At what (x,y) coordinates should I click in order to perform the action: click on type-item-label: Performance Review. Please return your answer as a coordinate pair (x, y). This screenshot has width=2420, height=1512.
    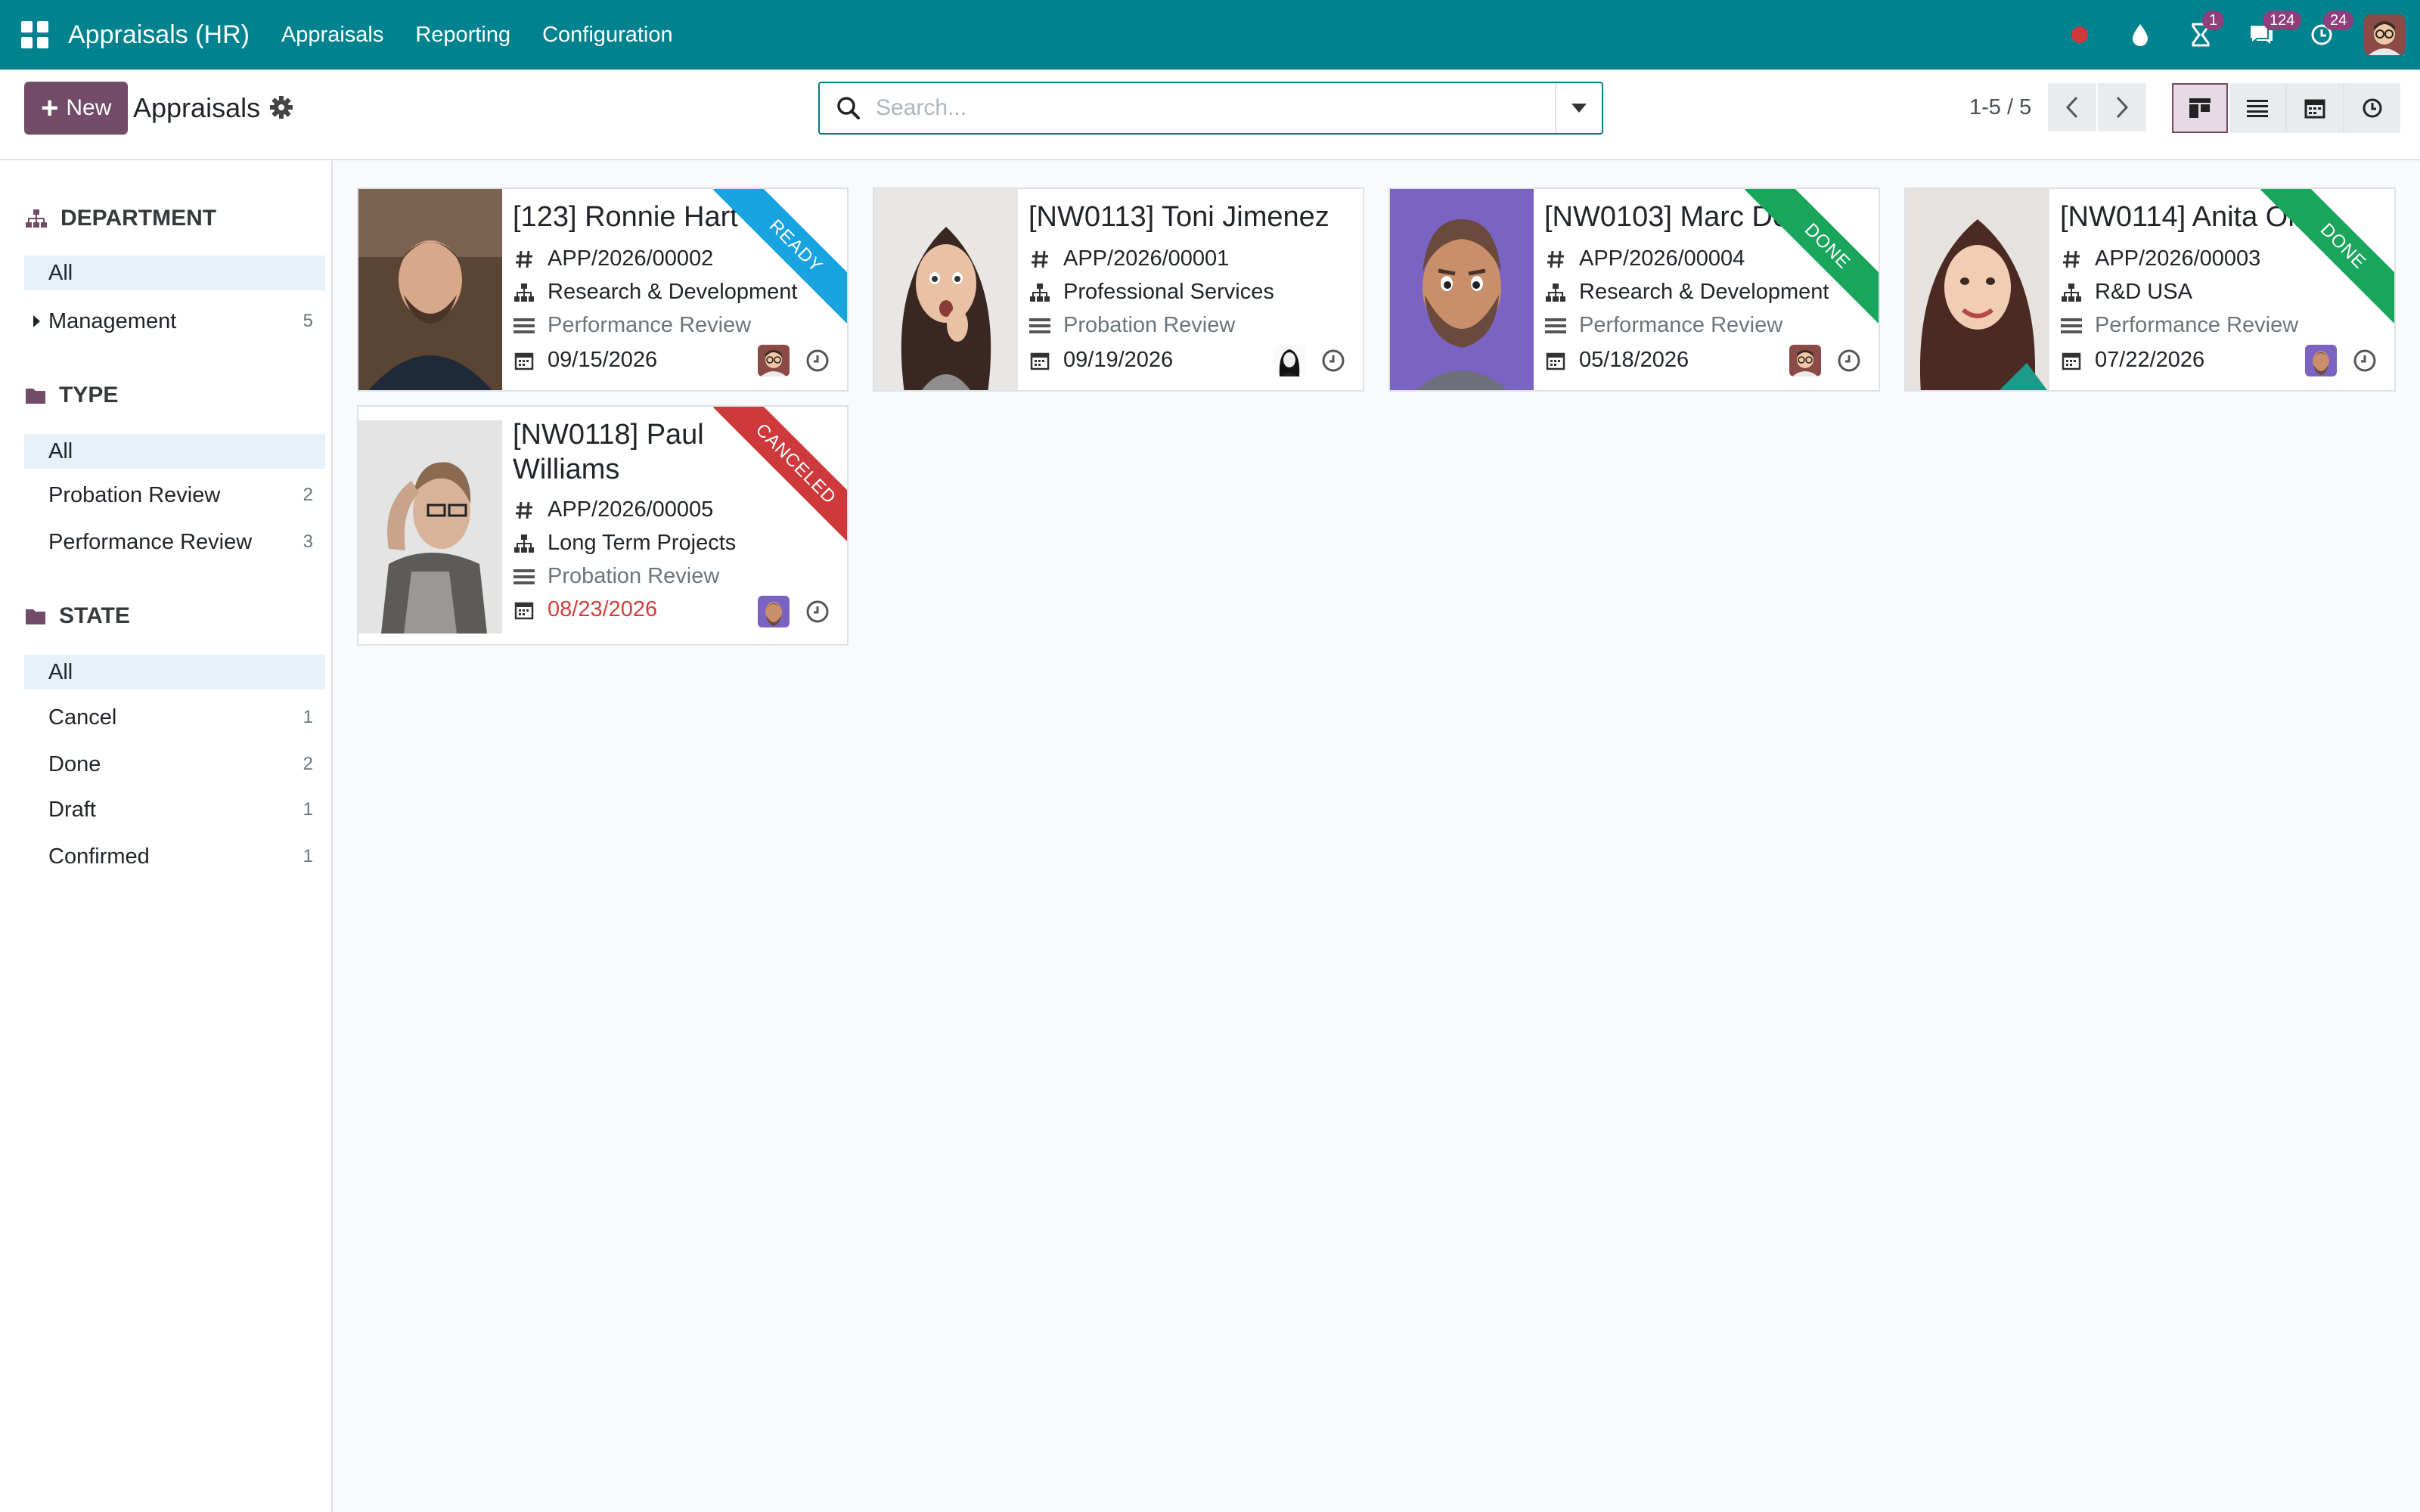
    Looking at the image, I should click on (150, 541).